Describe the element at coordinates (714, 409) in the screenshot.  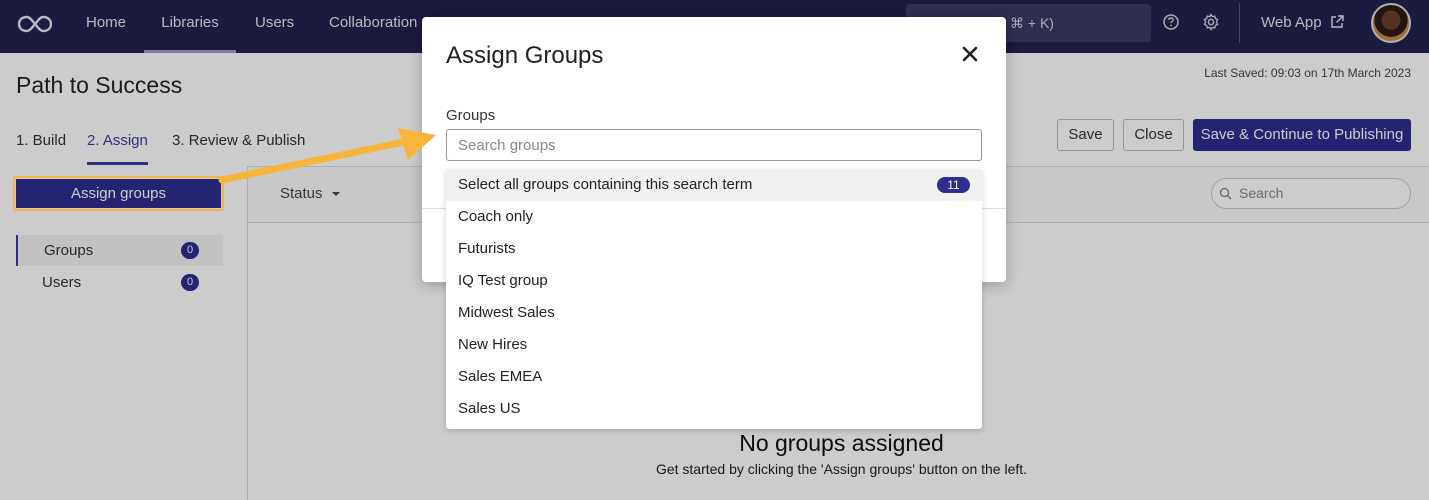
I see `group-option-sales-us: Sales US` at that location.